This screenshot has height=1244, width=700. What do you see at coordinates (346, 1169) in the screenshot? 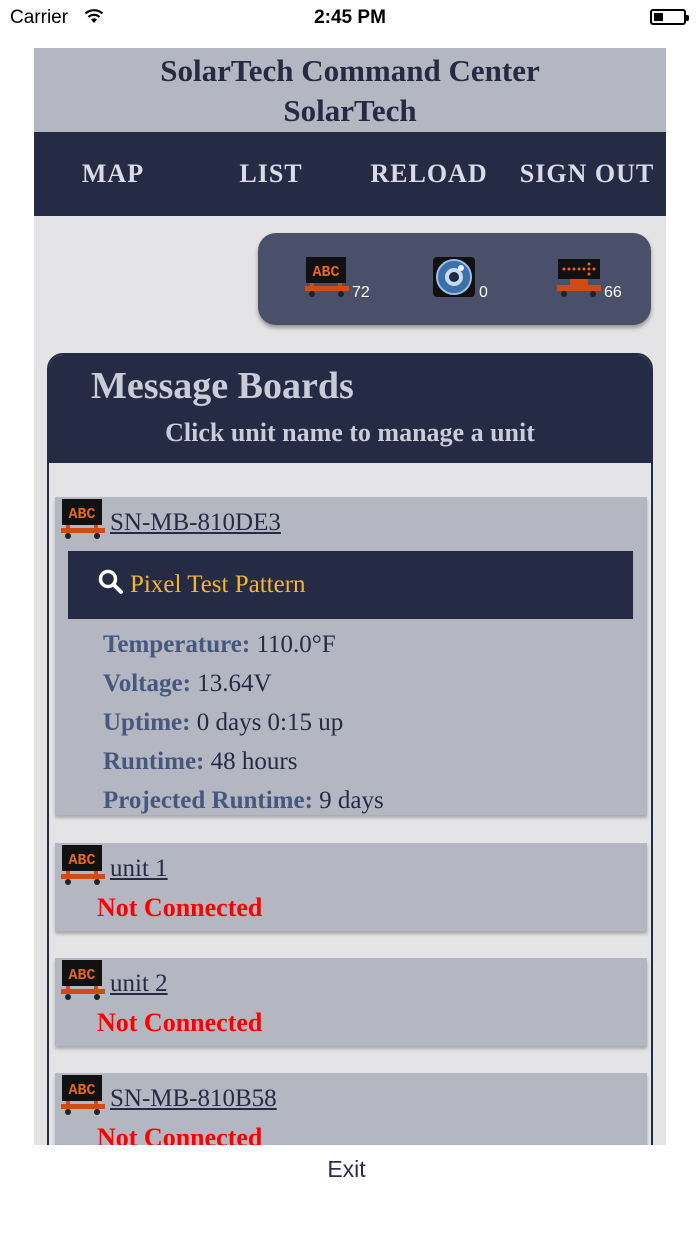
I see `exit-button: Exit` at bounding box center [346, 1169].